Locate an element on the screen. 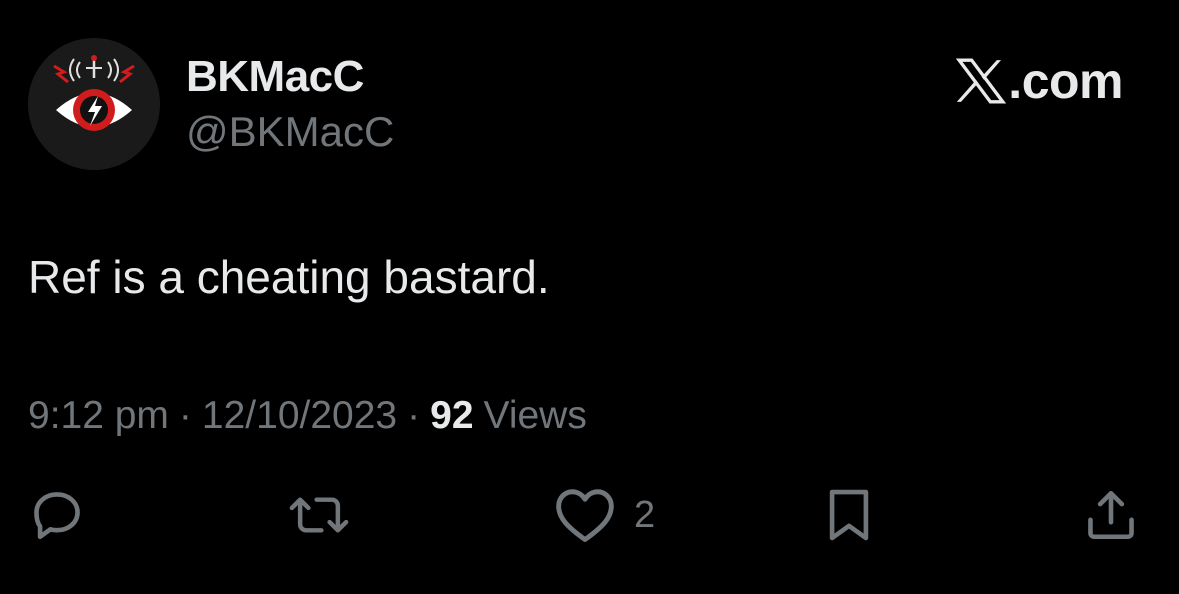 This screenshot has width=1179, height=594. like-button: 2 is located at coordinates (604, 515).